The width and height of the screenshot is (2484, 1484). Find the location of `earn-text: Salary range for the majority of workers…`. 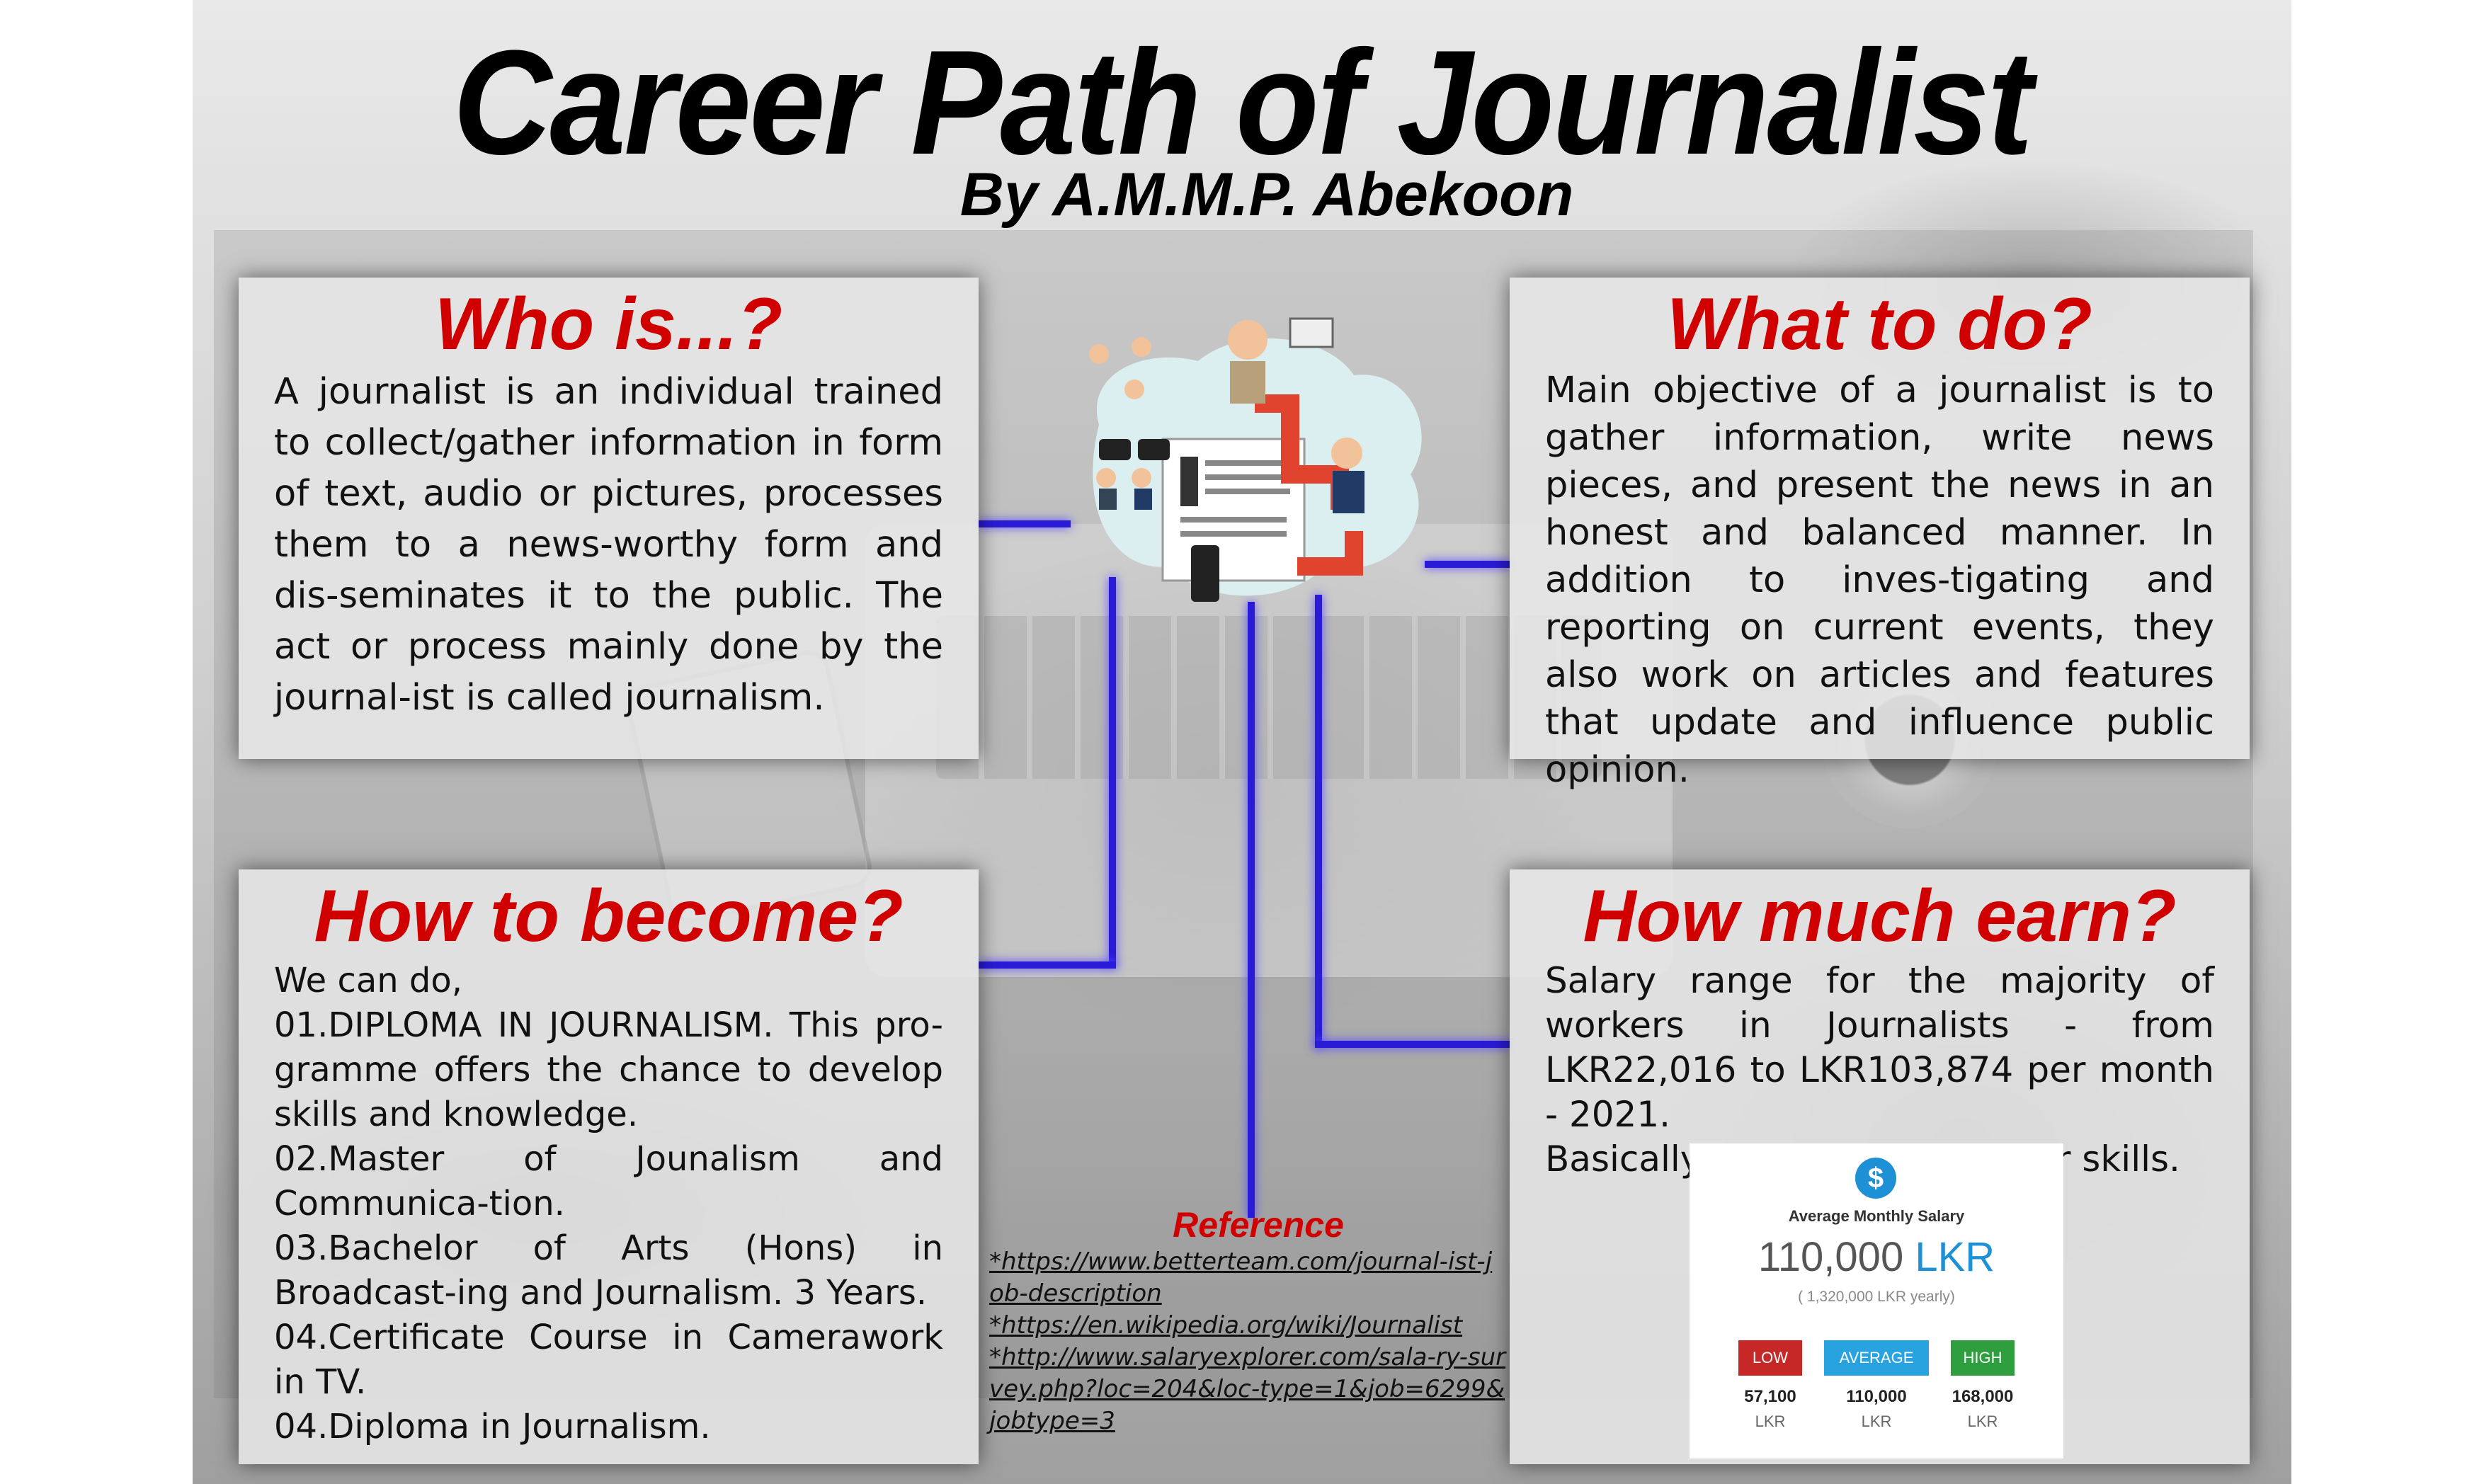

earn-text: Salary range for the majority of workers… is located at coordinates (1879, 1047).